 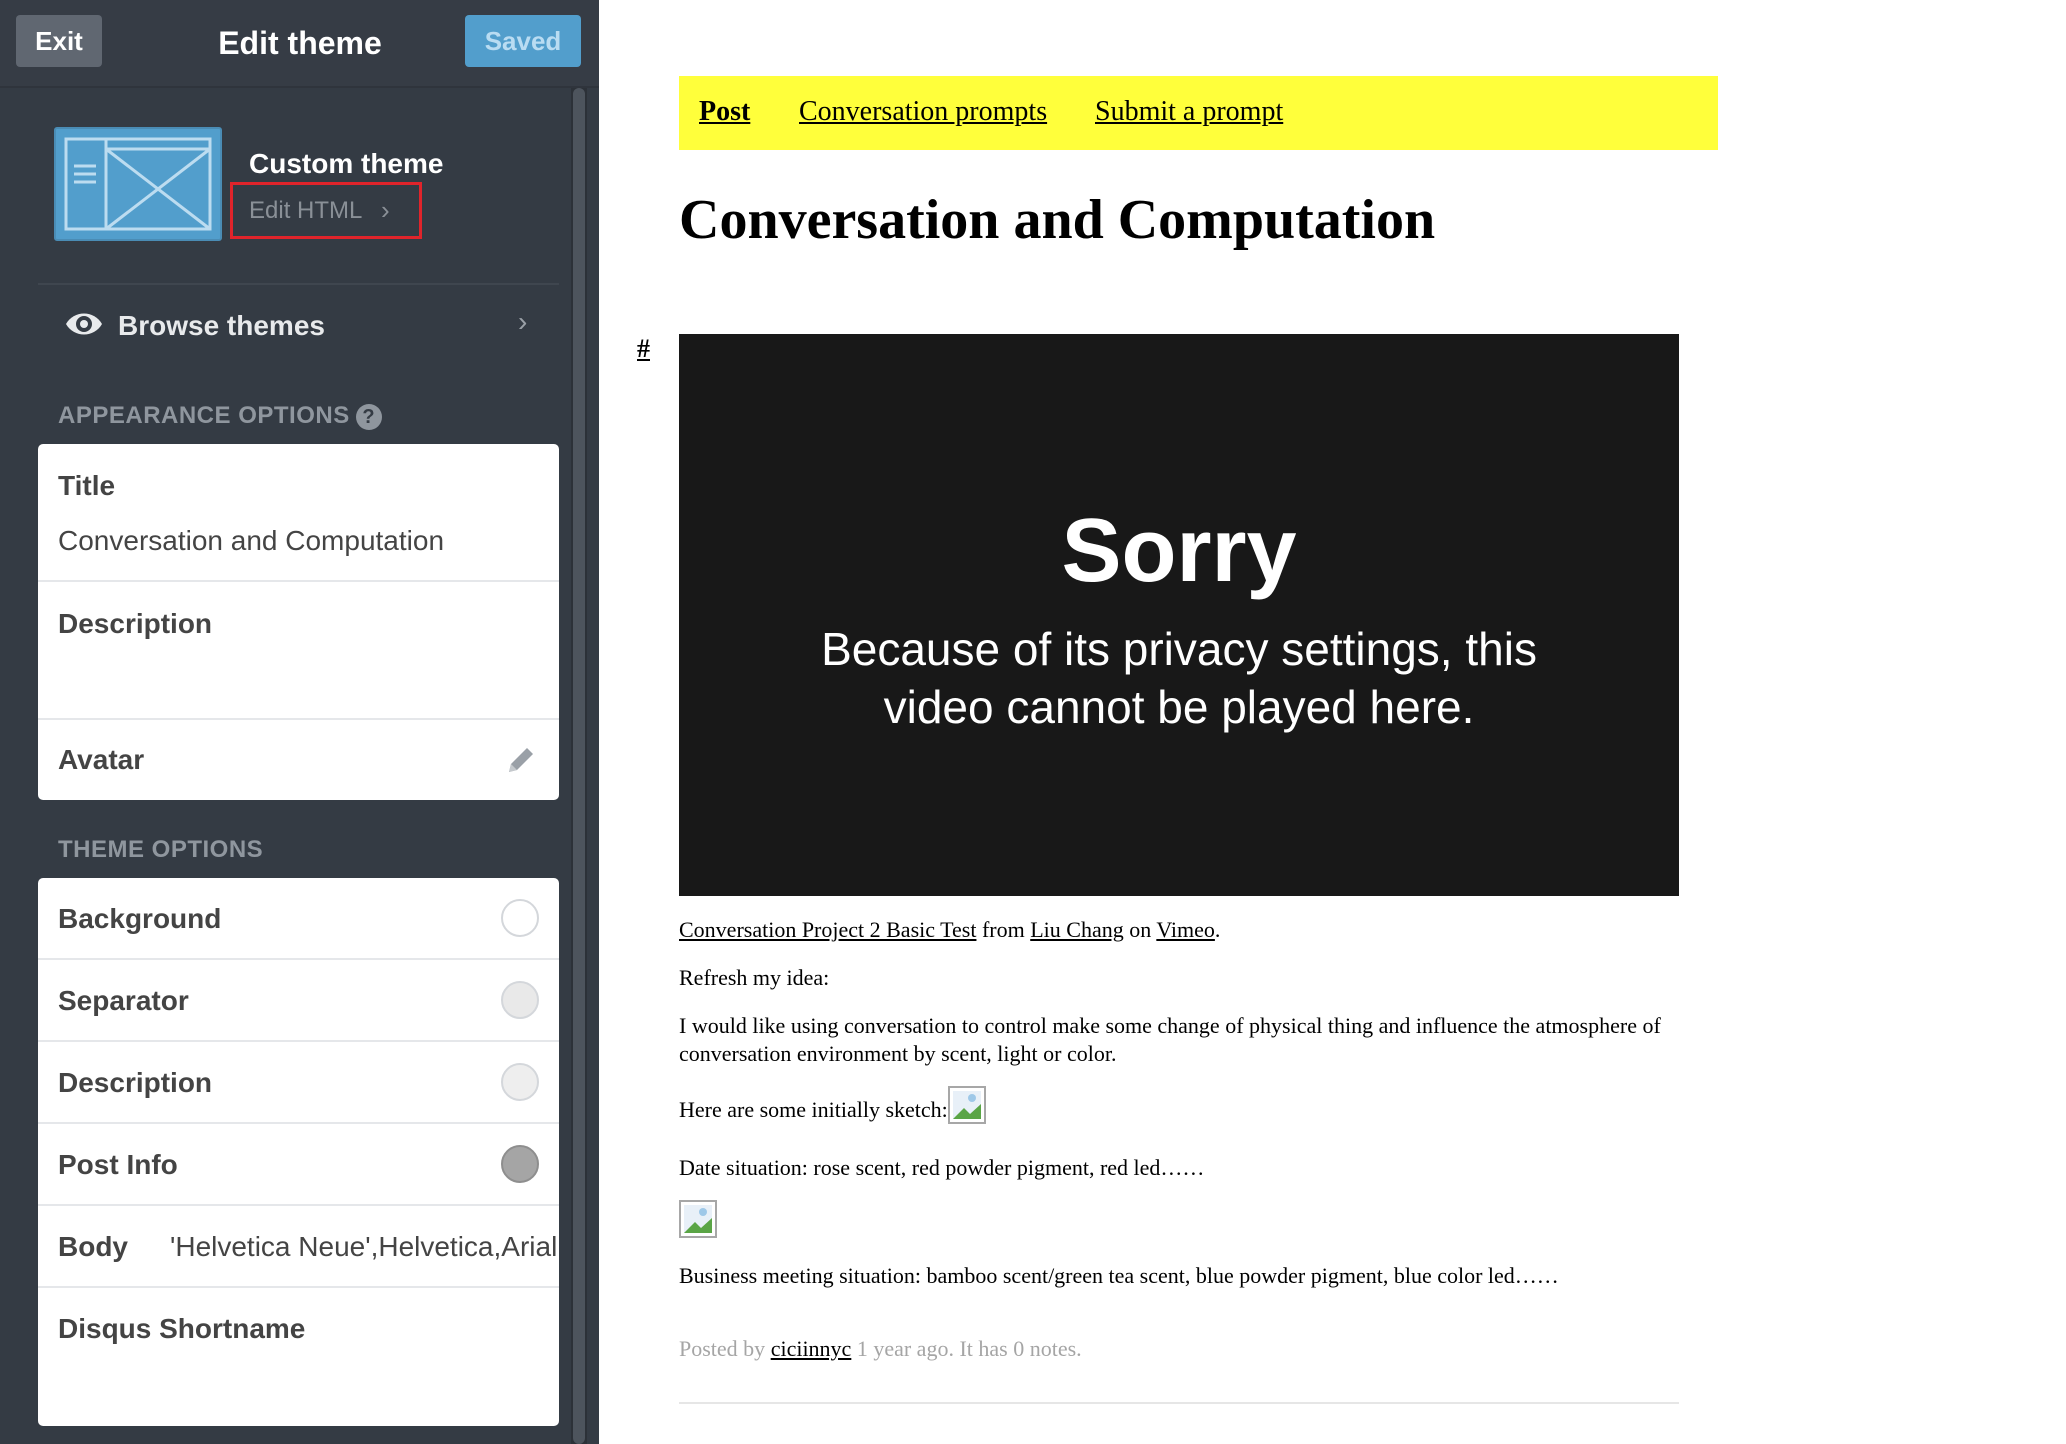 I want to click on sidebar-scrollbar-thumb, so click(x=579, y=766).